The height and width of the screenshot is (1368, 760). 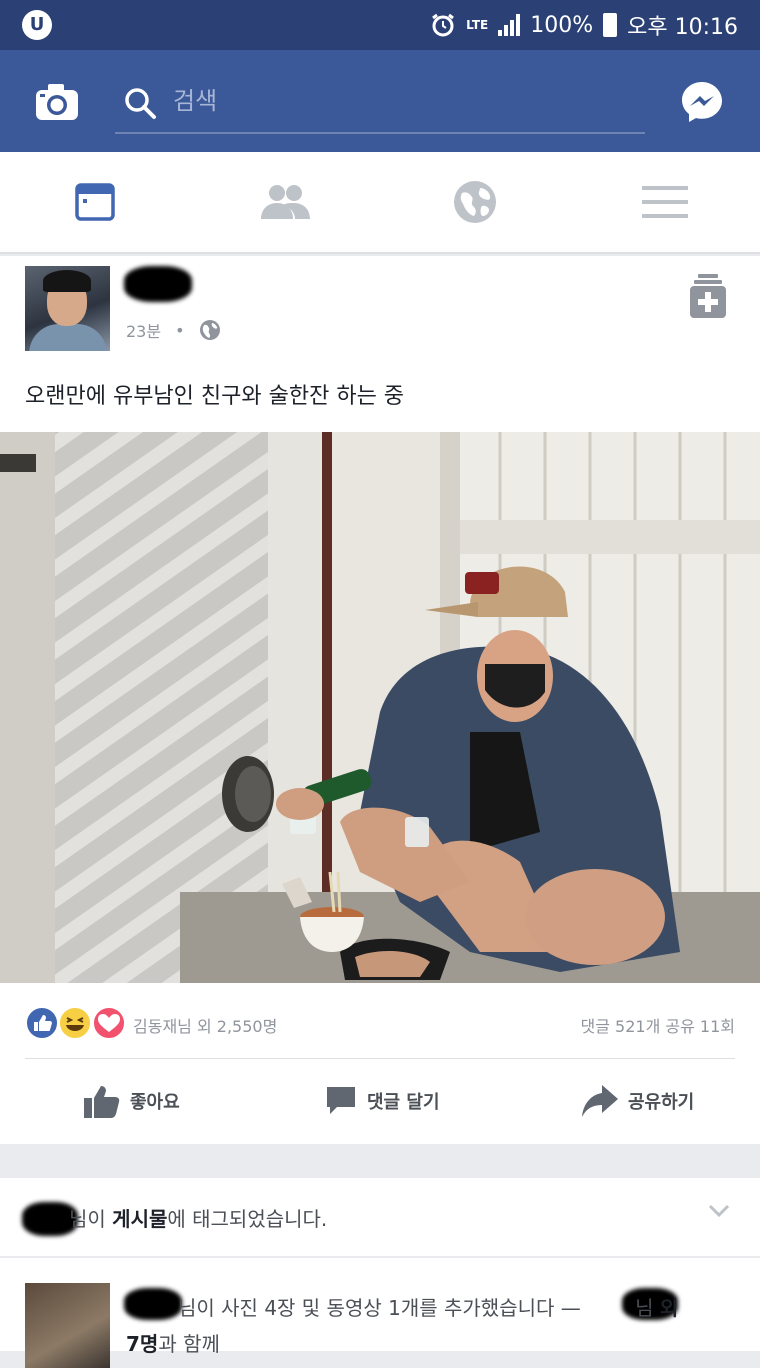 I want to click on tab-friends, so click(x=285, y=202).